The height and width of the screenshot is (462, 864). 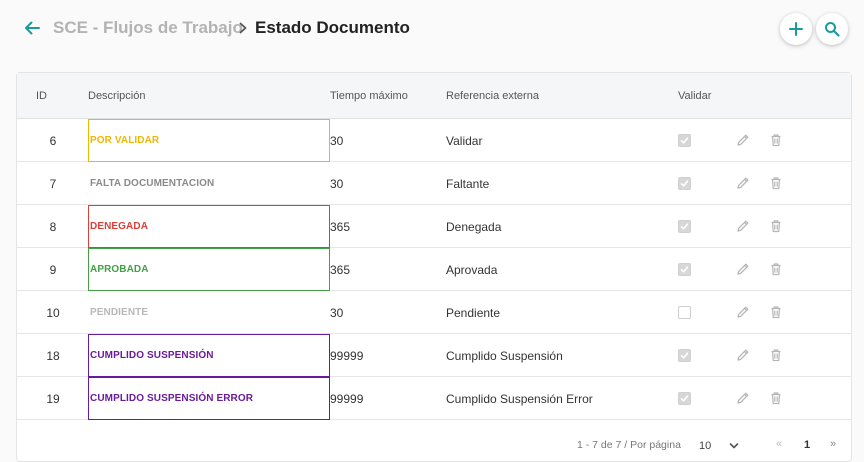 What do you see at coordinates (53, 183) in the screenshot?
I see `cell-id: 7` at bounding box center [53, 183].